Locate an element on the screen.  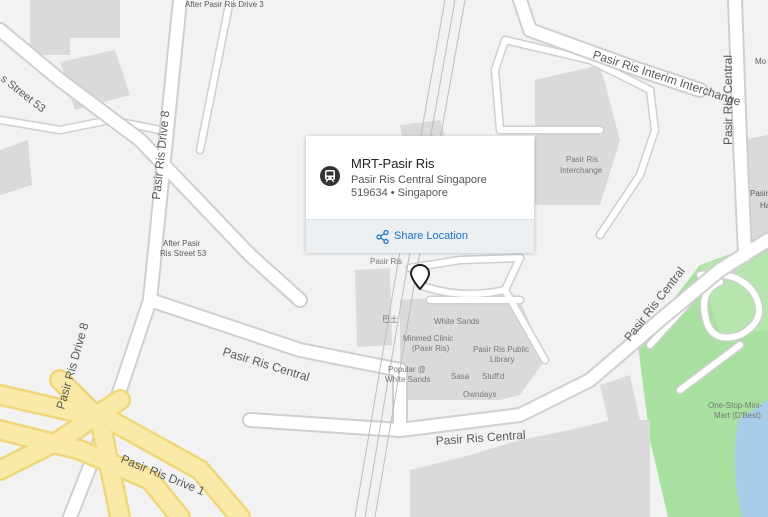
poi-popular-line1: Popular @ is located at coordinates (407, 369).